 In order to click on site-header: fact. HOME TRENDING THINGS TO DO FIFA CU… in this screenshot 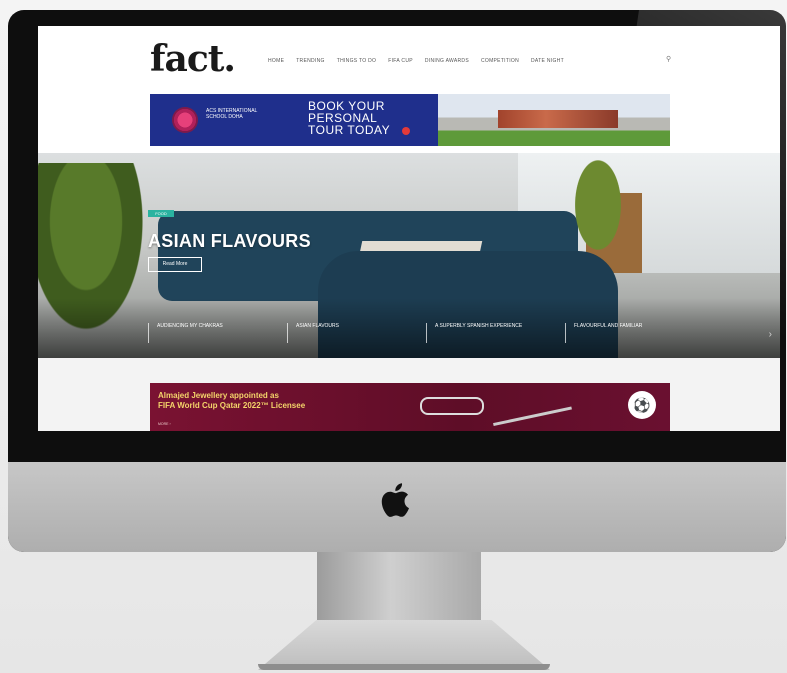, I will do `click(409, 56)`.